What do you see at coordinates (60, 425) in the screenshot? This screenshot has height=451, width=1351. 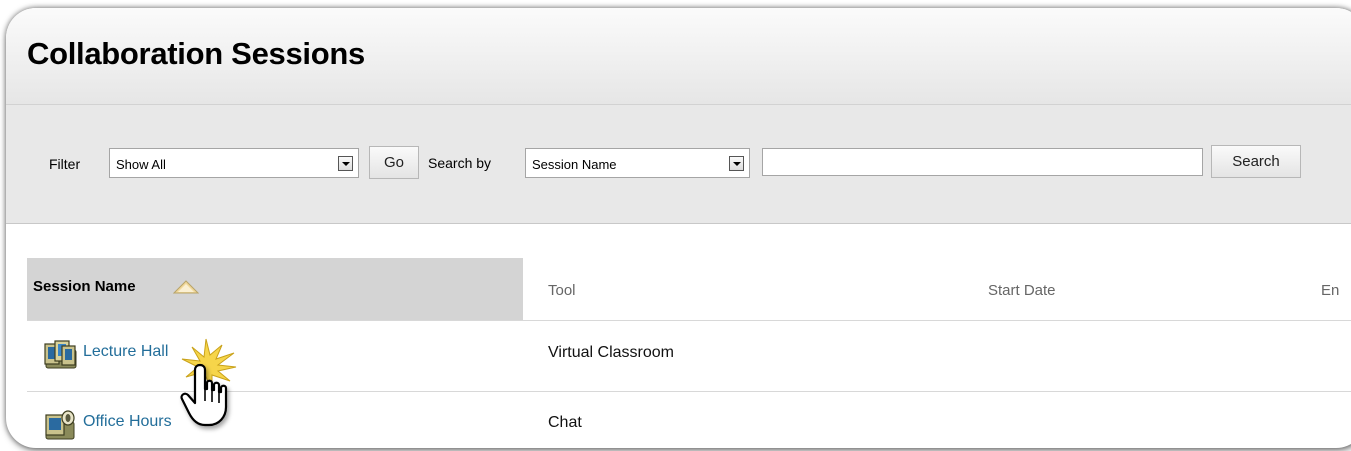 I see `chat-session-icon` at bounding box center [60, 425].